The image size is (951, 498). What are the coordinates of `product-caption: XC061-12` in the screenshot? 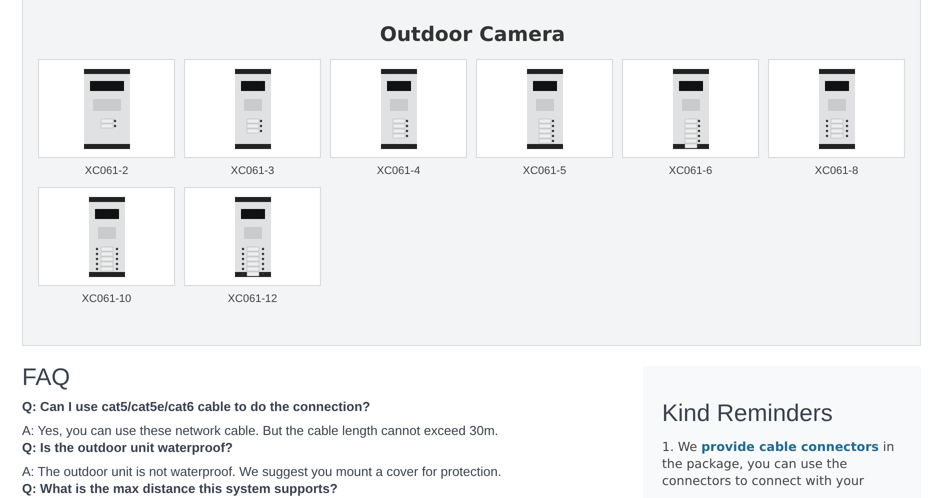 It's located at (253, 299).